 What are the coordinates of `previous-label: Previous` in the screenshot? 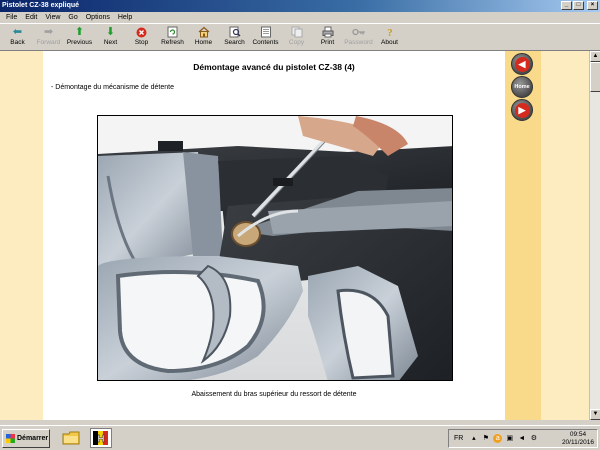 It's located at (79, 42).